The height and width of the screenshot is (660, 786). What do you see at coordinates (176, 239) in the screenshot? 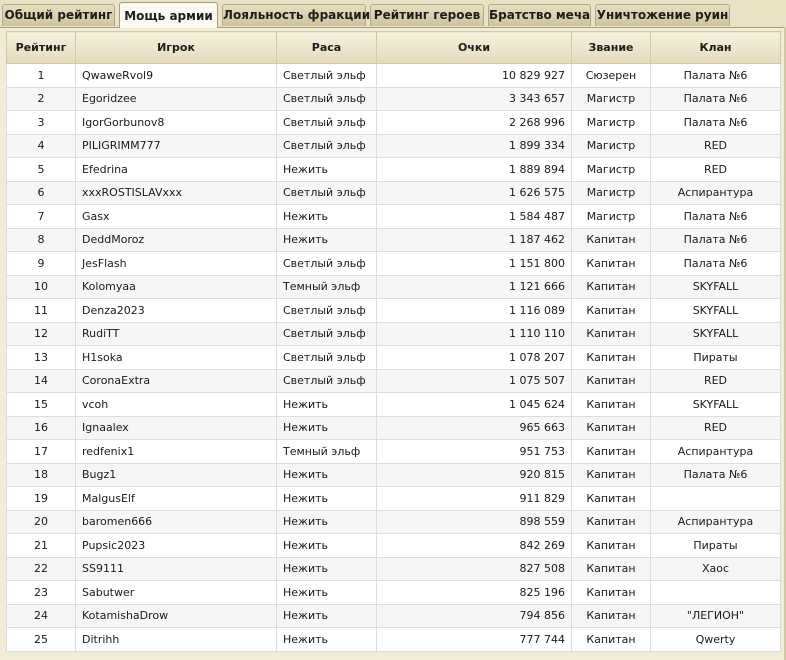
I see `player-name-link: DeddMoroz` at bounding box center [176, 239].